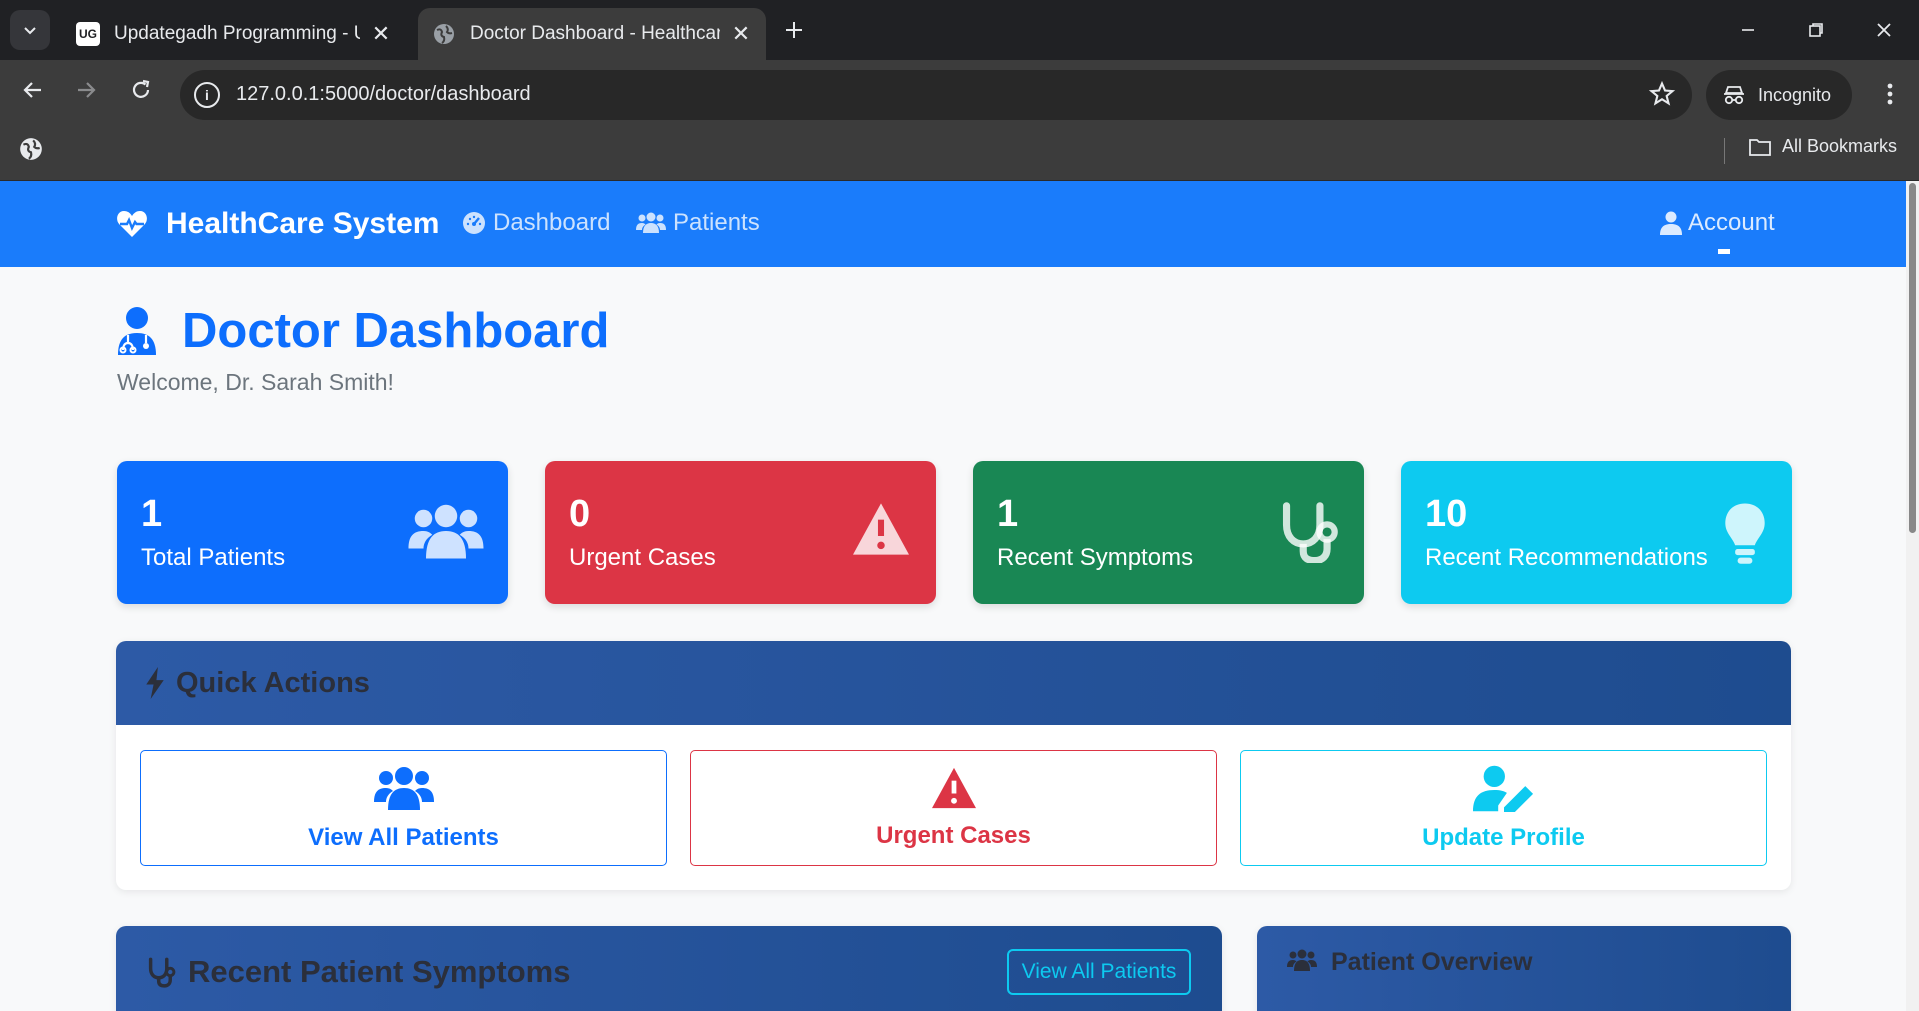 The width and height of the screenshot is (1919, 1011). What do you see at coordinates (1596, 532) in the screenshot?
I see `stat-card-recent-recommendations: 10 Recent Recommendations` at bounding box center [1596, 532].